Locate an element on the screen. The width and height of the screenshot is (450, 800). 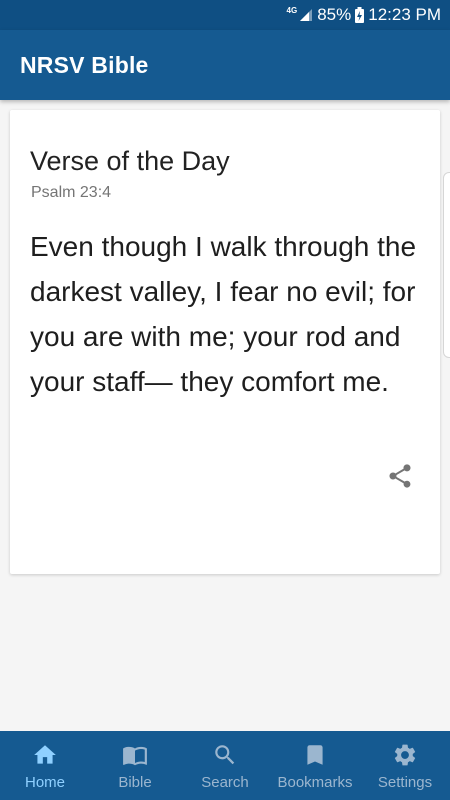
nav-item-bookmarks: Bookmarks is located at coordinates (315, 765).